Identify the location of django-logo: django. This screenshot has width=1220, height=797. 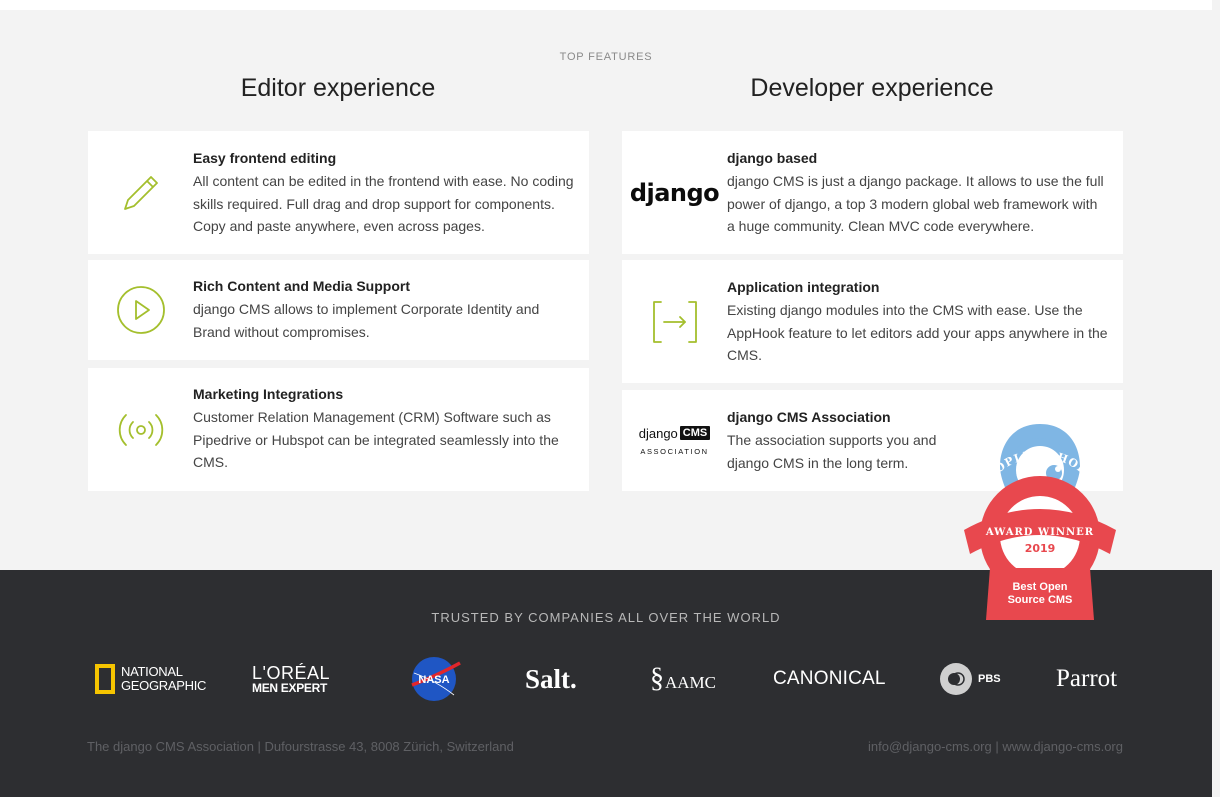
(674, 192).